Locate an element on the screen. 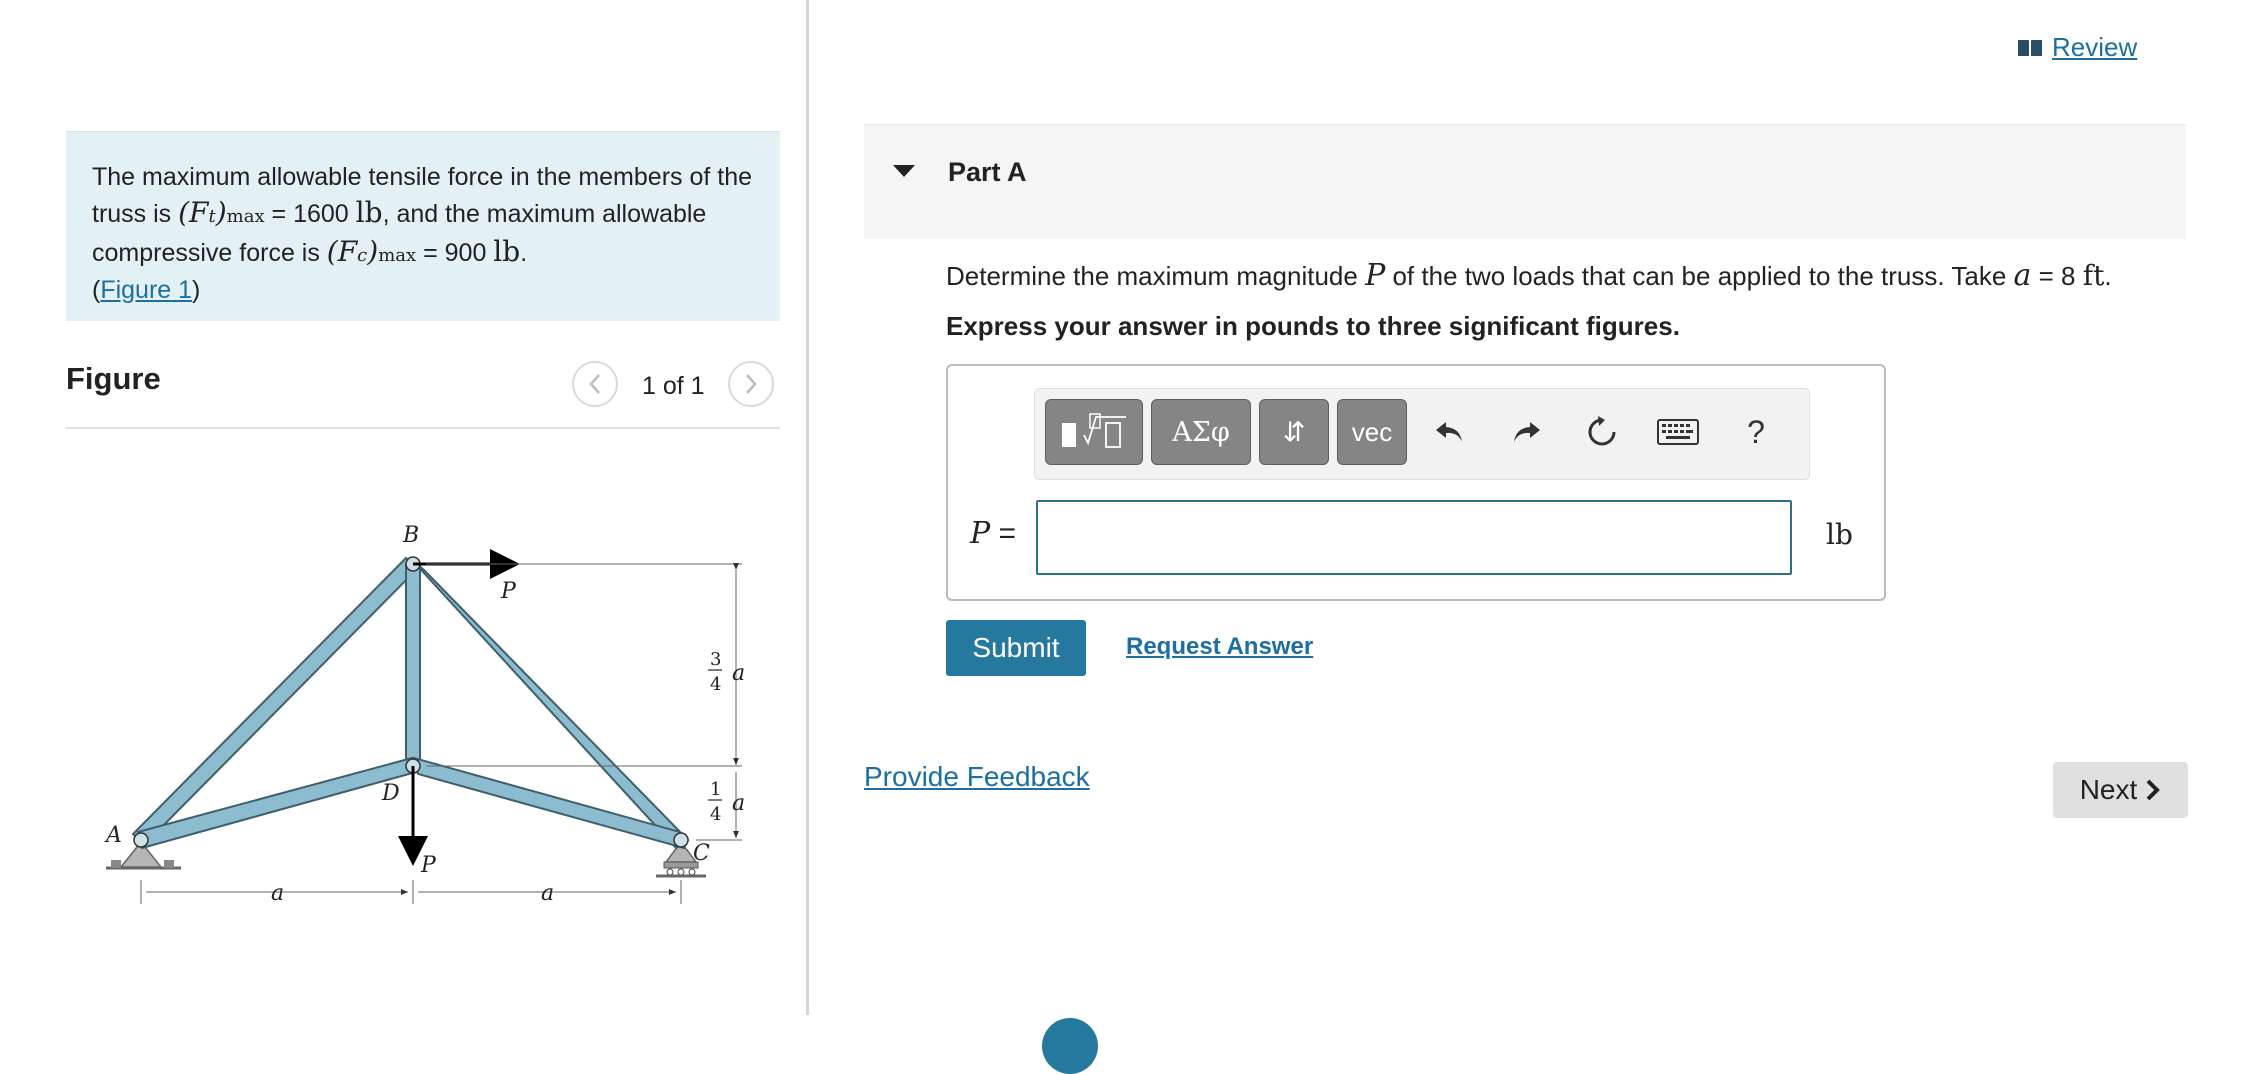 This screenshot has width=2254, height=1074. member-bd is located at coordinates (413, 667).